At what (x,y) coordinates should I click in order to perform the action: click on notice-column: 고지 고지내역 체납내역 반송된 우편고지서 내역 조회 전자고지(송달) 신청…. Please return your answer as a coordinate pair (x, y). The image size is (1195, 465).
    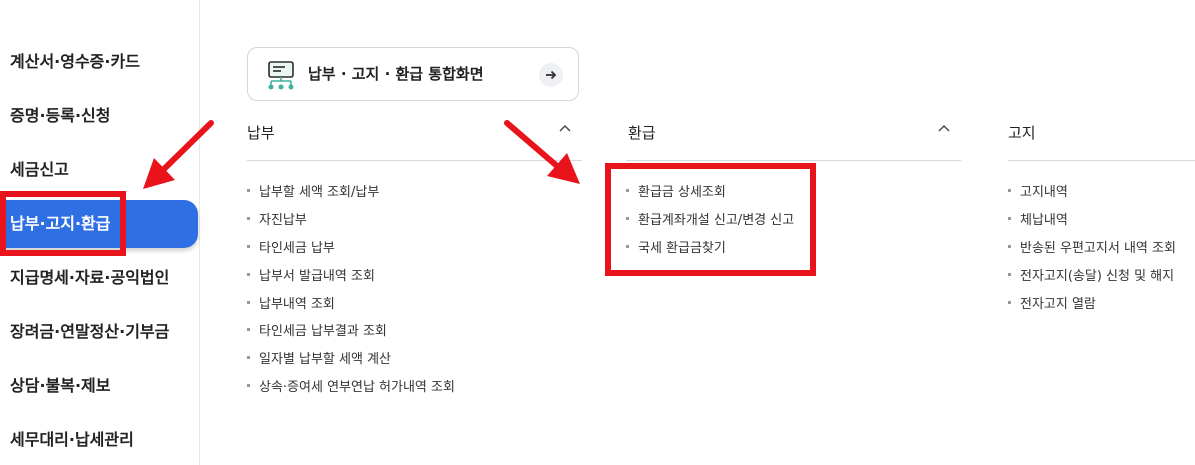
    Looking at the image, I should click on (1101, 212).